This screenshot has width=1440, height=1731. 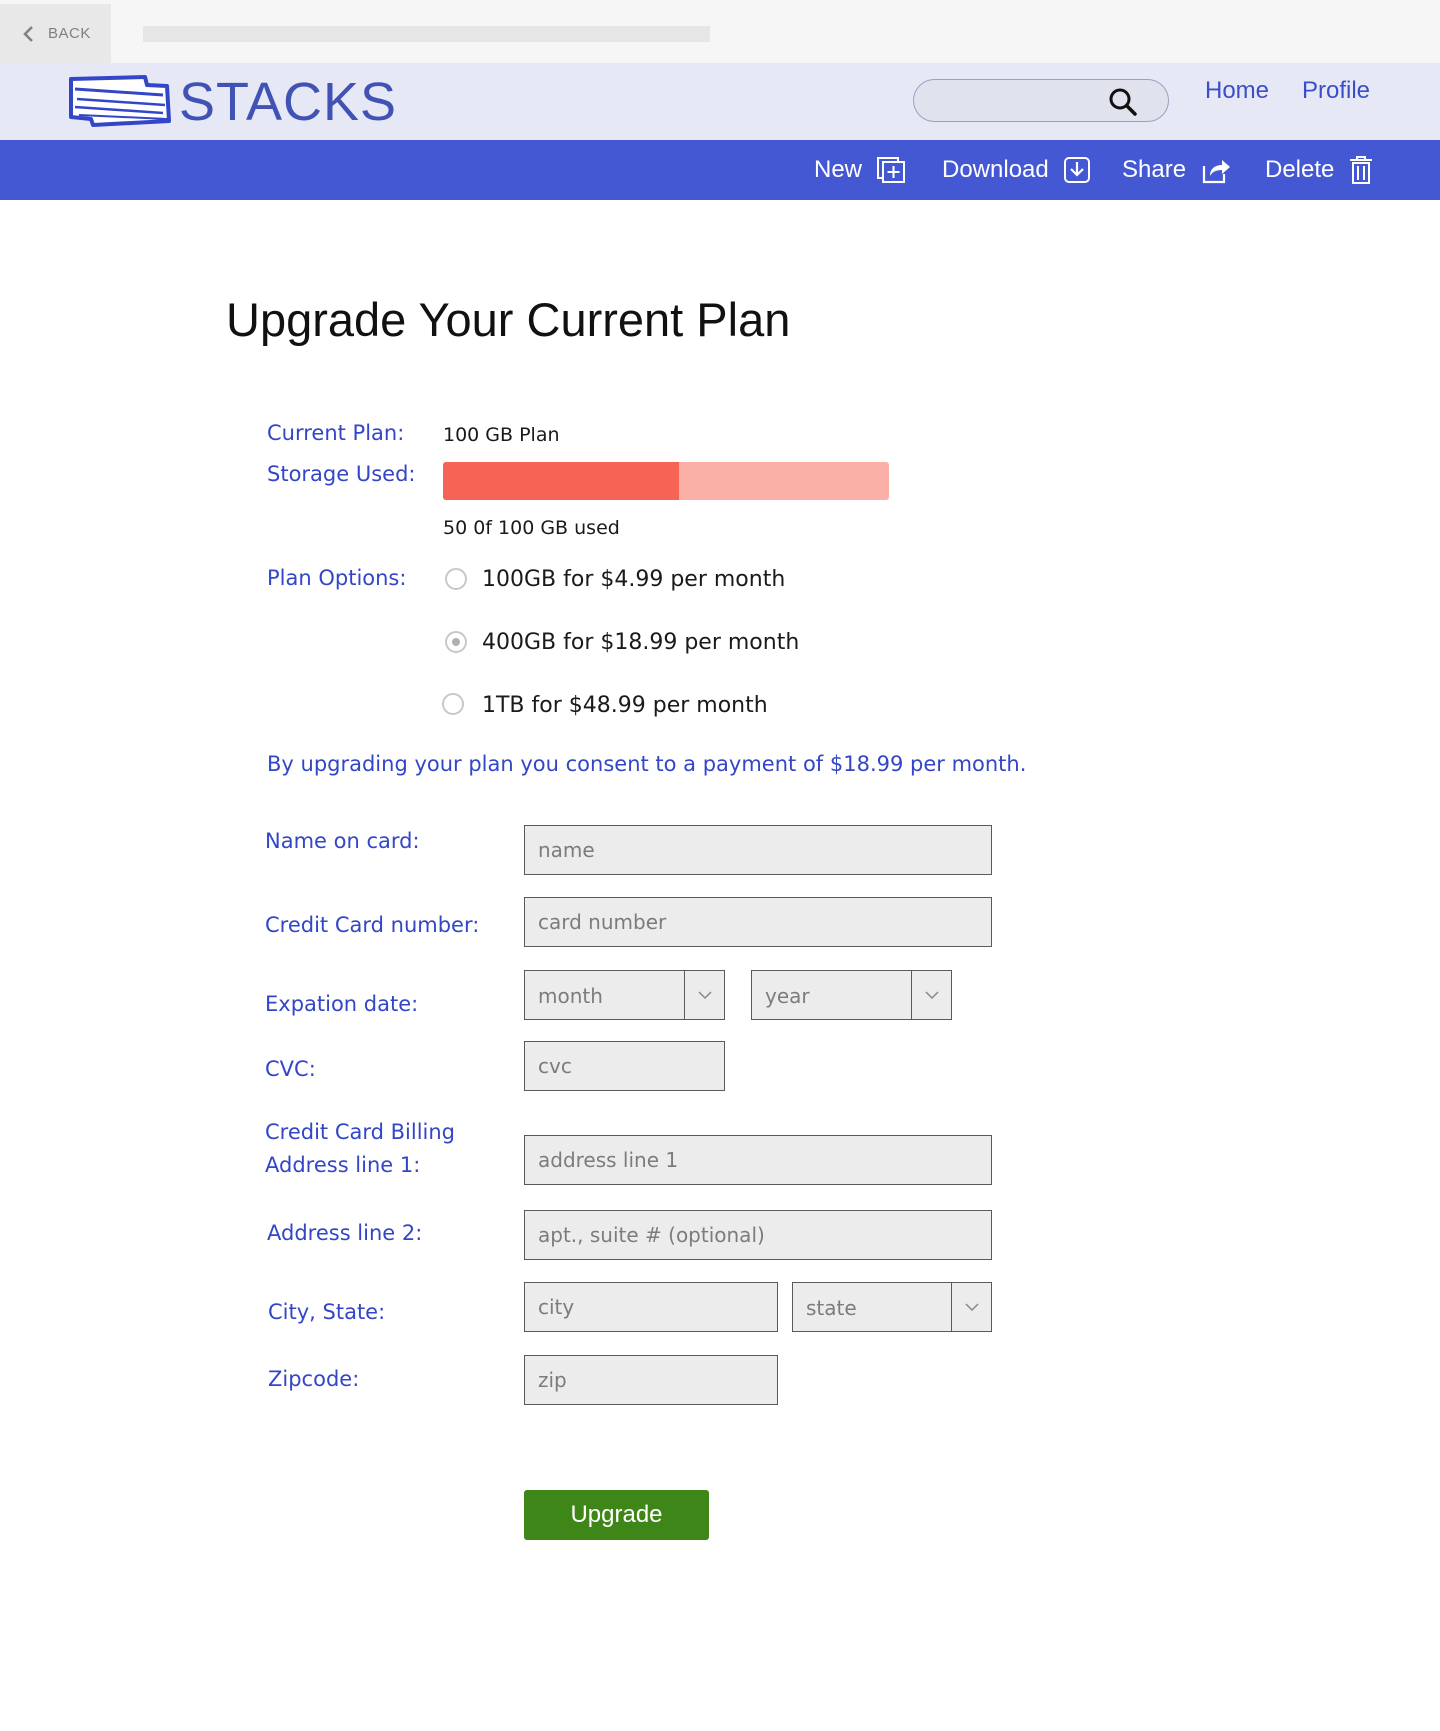 I want to click on name-on-card-field: name, so click(x=758, y=850).